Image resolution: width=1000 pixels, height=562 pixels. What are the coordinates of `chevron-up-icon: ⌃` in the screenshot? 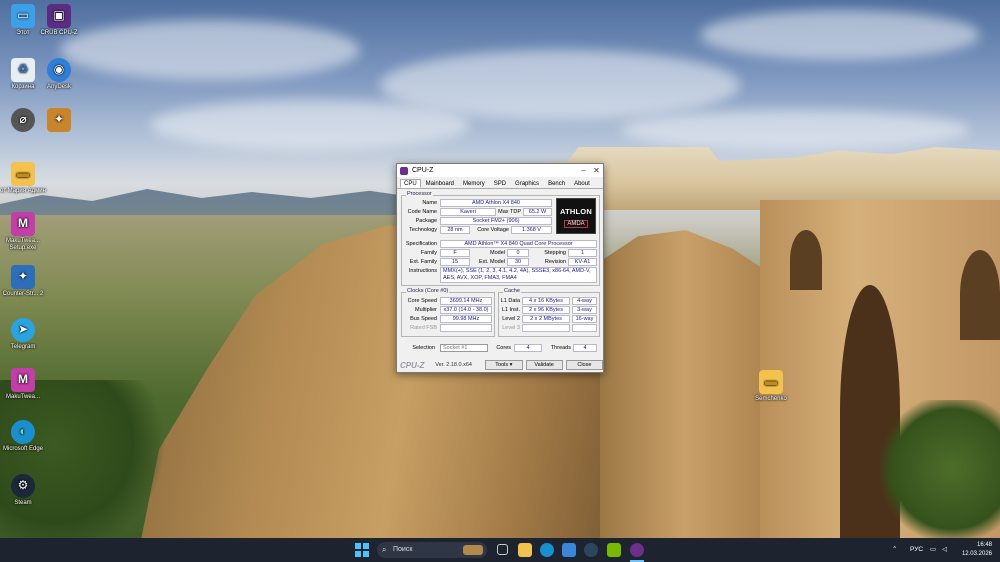 It's located at (894, 550).